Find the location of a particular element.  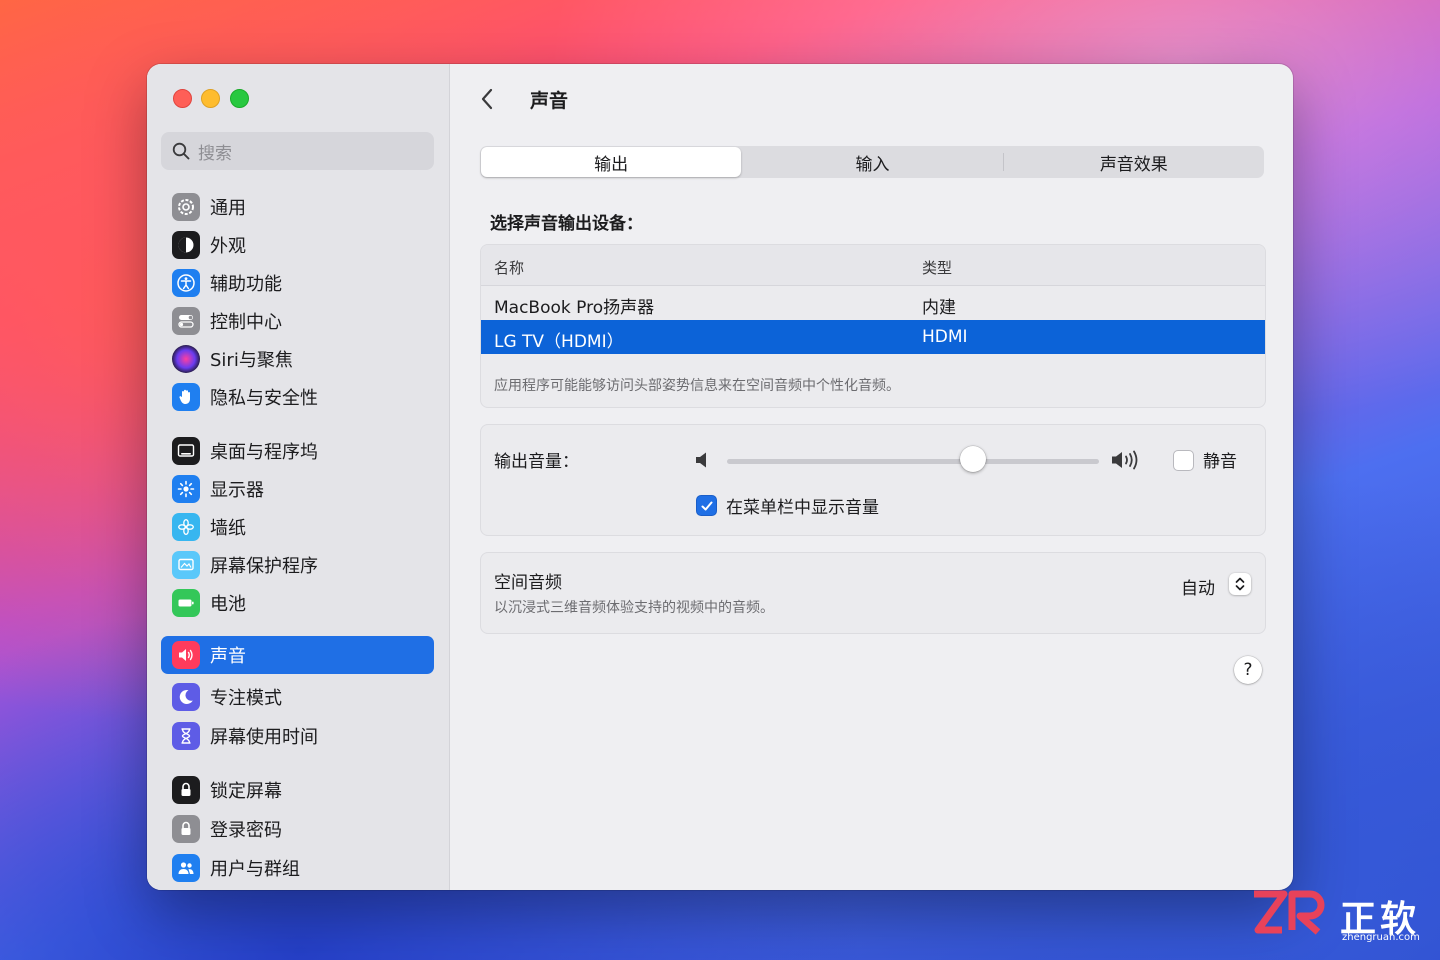

page-title: 声音 is located at coordinates (549, 101).